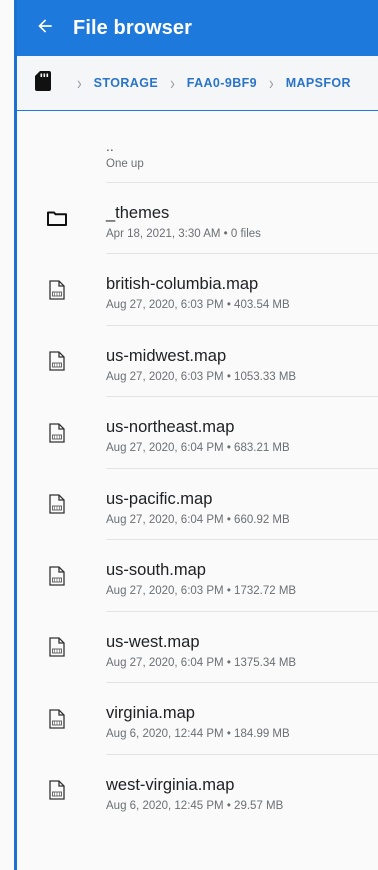 This screenshot has height=870, width=378. Describe the element at coordinates (159, 498) in the screenshot. I see `file-name: us-pacific.map` at that location.